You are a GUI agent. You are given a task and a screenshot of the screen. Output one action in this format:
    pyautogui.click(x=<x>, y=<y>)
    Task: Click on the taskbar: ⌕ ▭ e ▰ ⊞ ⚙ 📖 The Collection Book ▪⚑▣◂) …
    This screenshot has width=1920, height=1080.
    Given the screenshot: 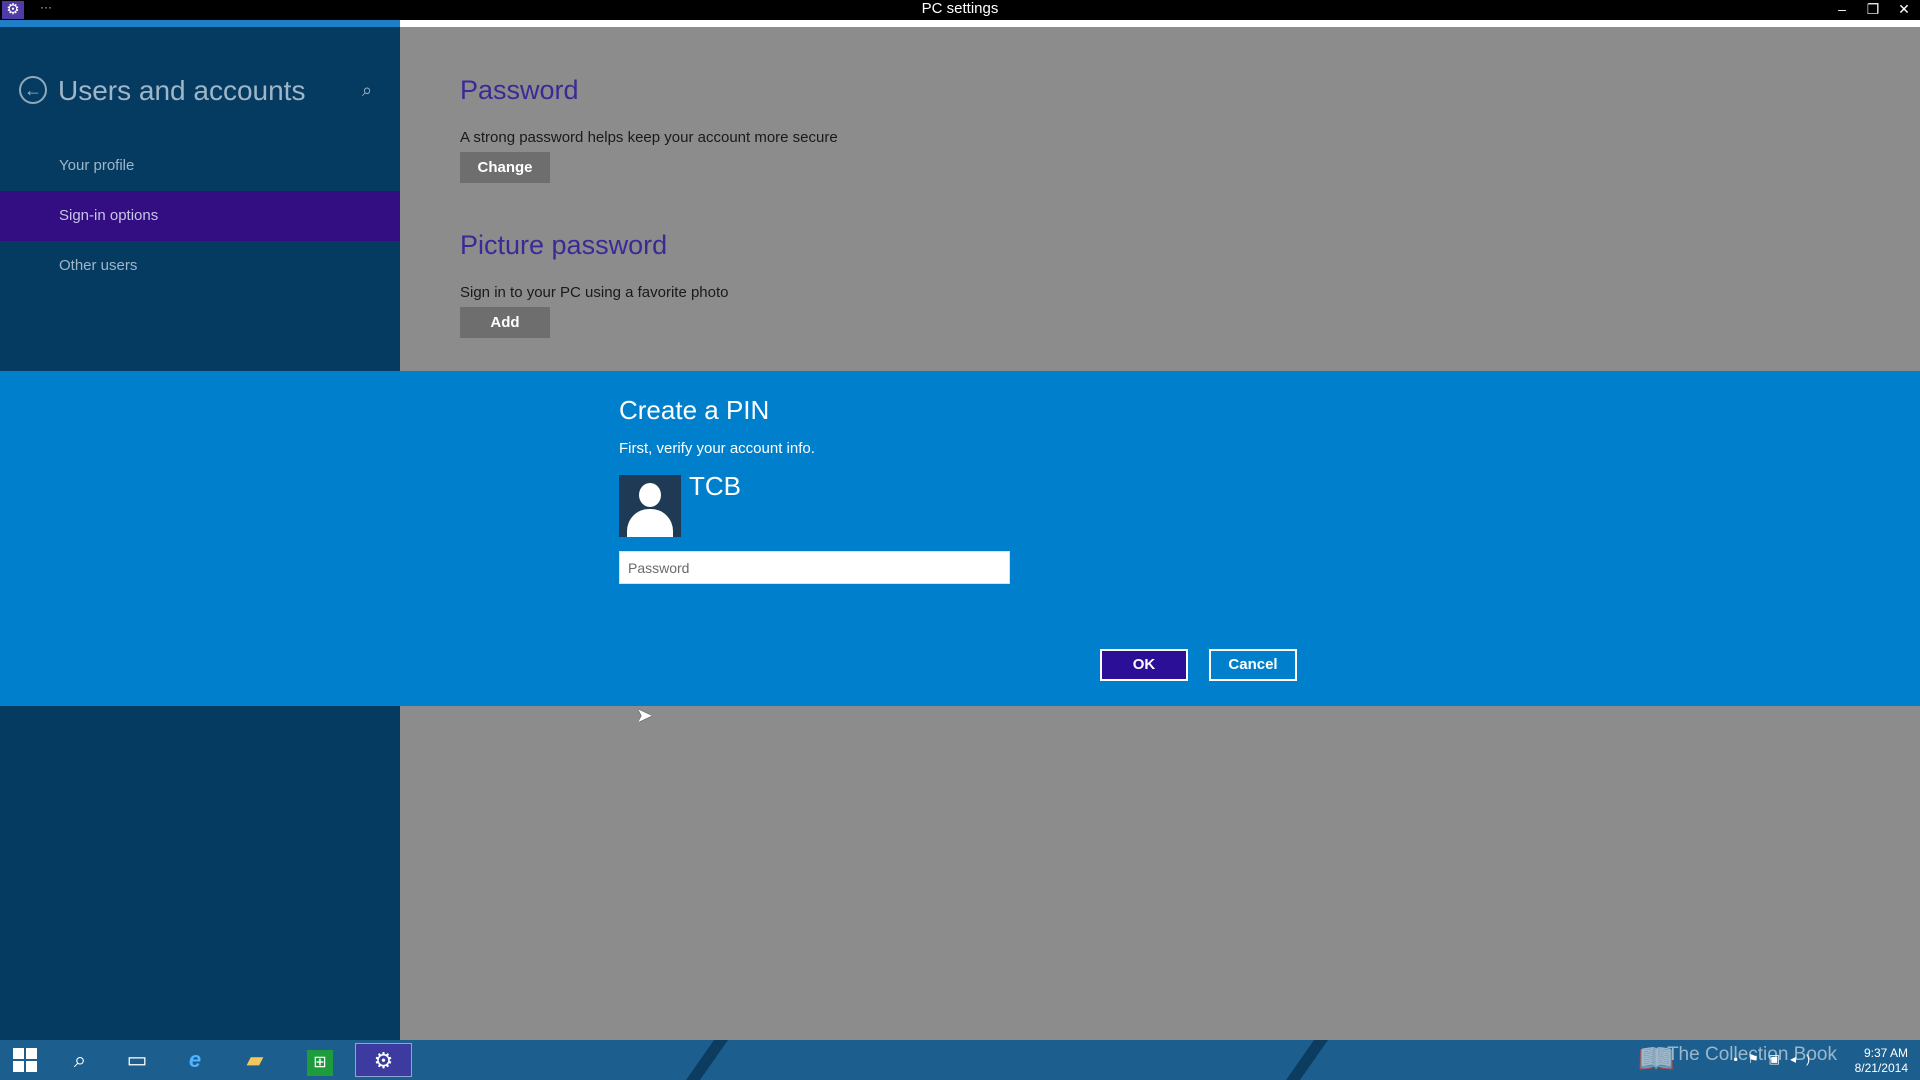 What is the action you would take?
    pyautogui.click(x=960, y=1060)
    